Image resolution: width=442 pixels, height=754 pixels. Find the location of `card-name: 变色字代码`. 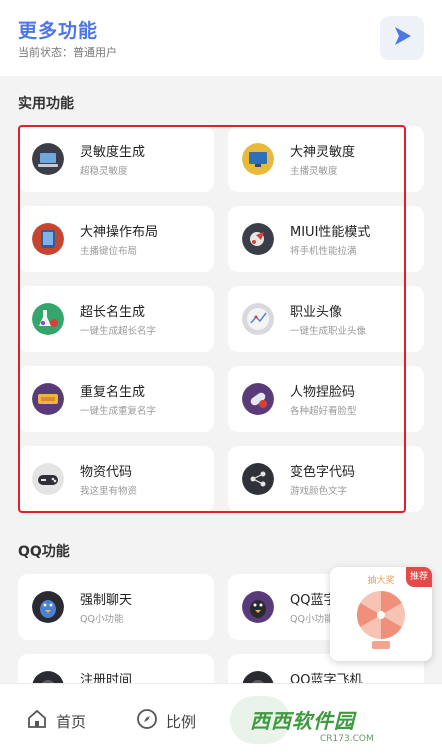

card-name: 变色字代码 is located at coordinates (323, 472).